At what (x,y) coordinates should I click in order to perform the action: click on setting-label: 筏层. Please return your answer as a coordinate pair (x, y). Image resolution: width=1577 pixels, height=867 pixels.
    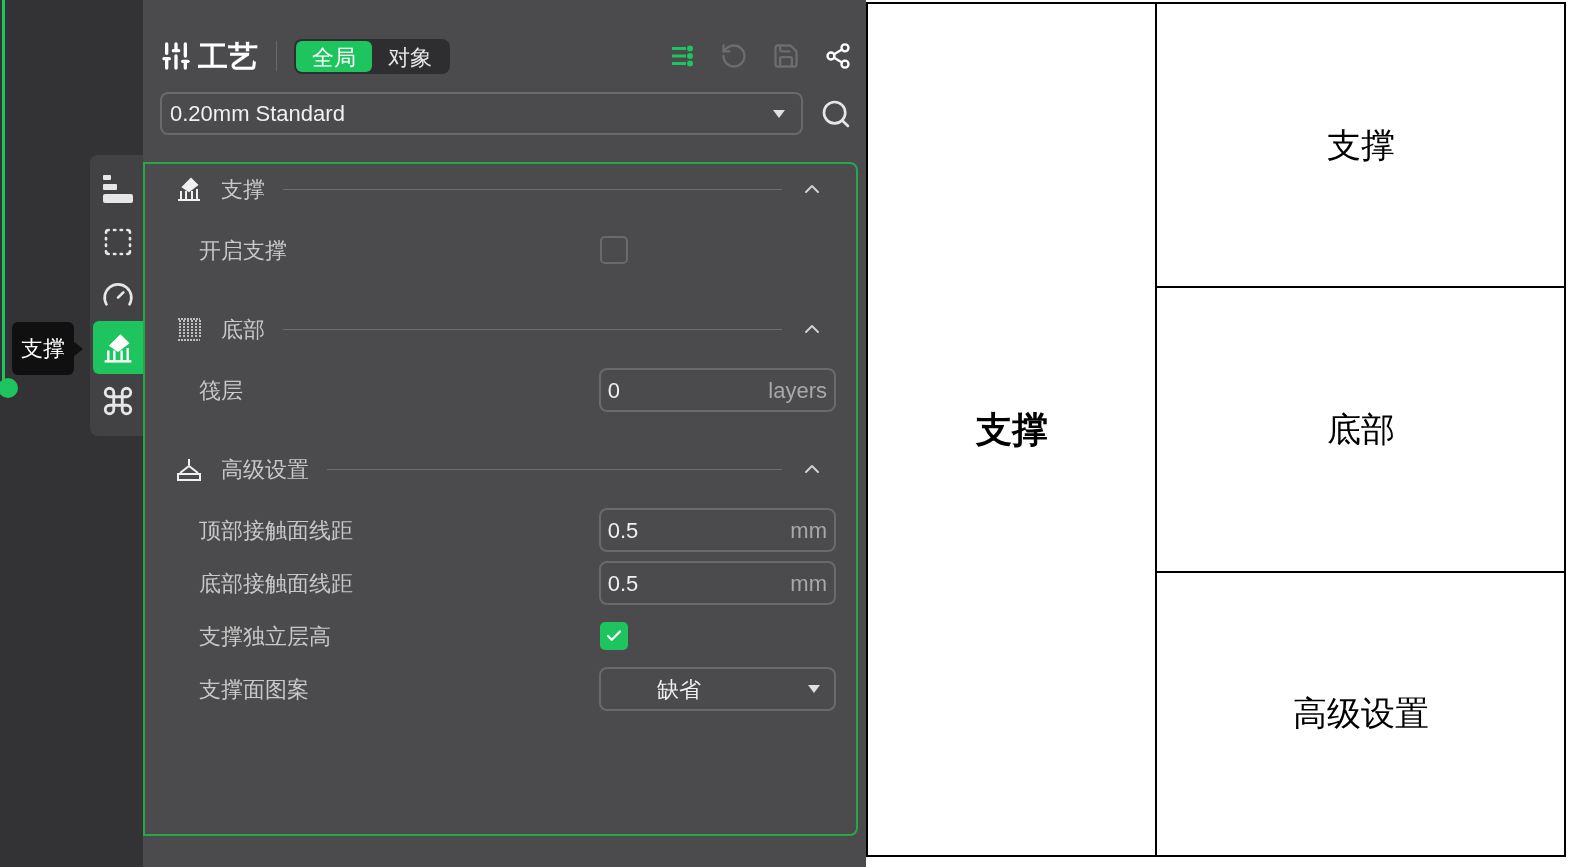
    Looking at the image, I should click on (221, 390).